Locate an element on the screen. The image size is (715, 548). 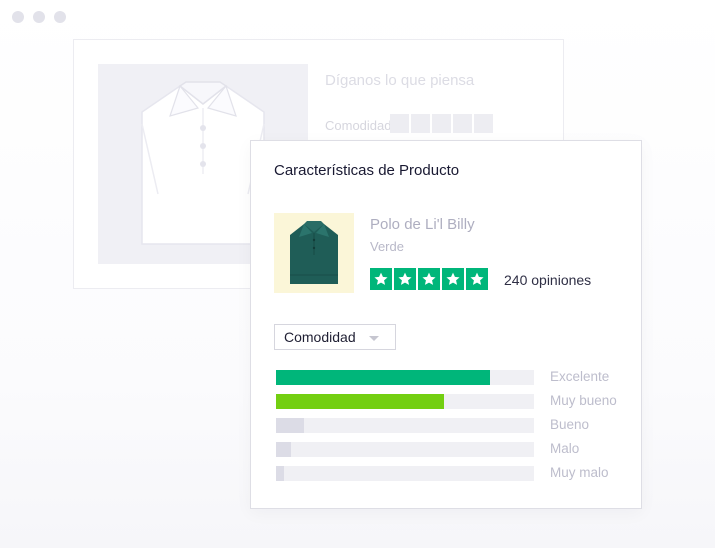
category-dropdown: Comodidad is located at coordinates (335, 337).